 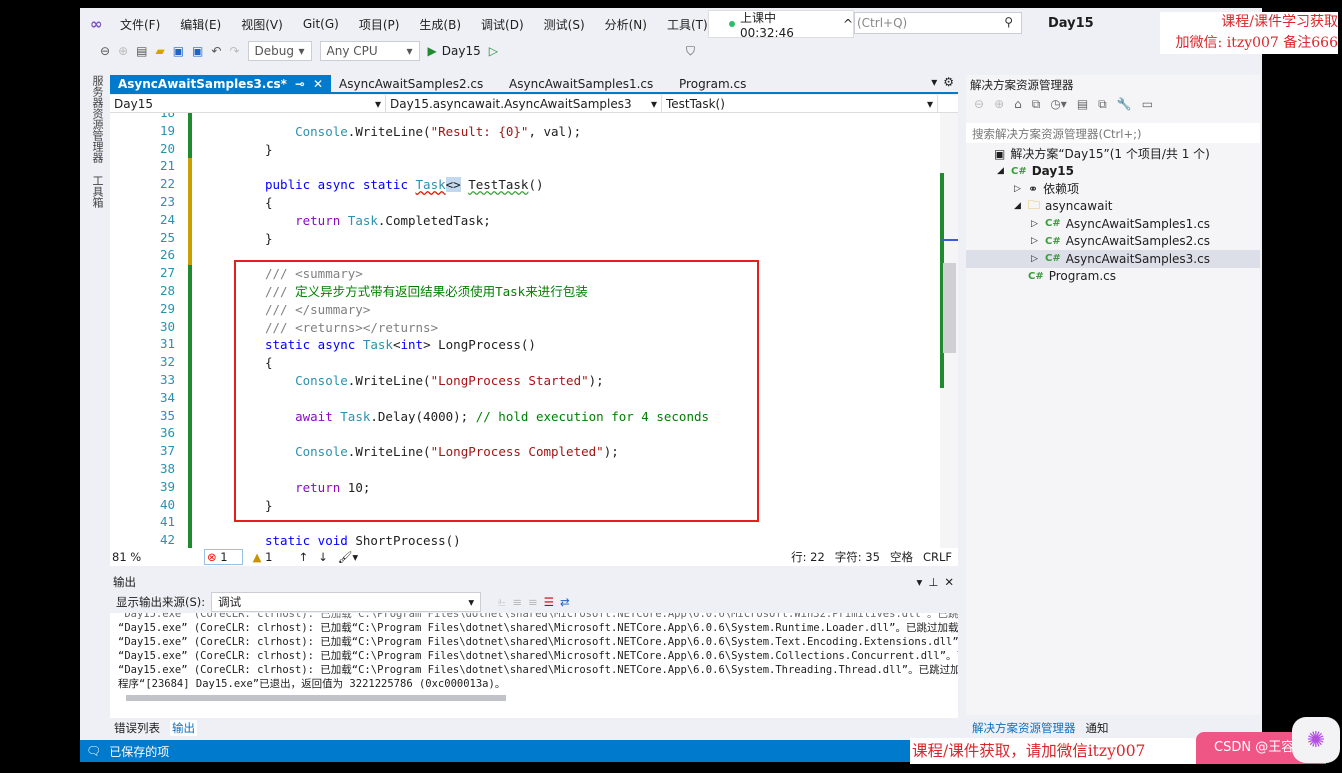 I want to click on notification-icon: 🗨, so click(x=93, y=751).